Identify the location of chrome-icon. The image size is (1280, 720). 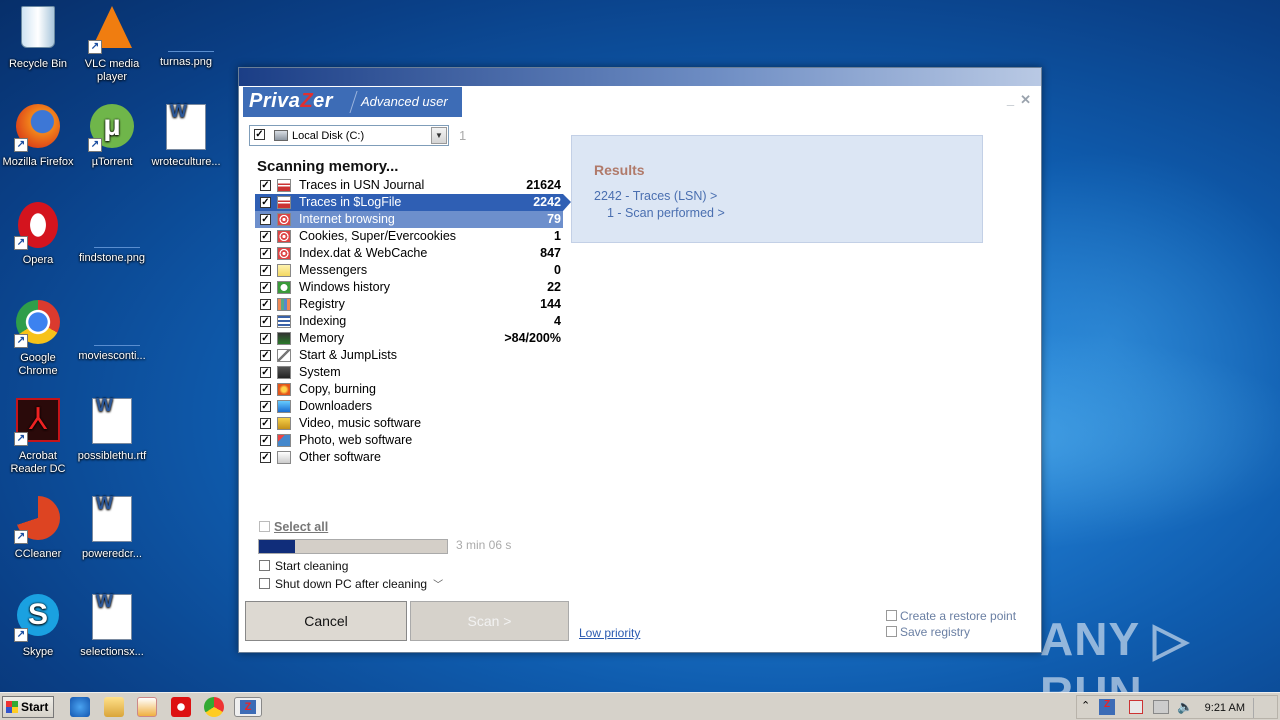
(214, 707).